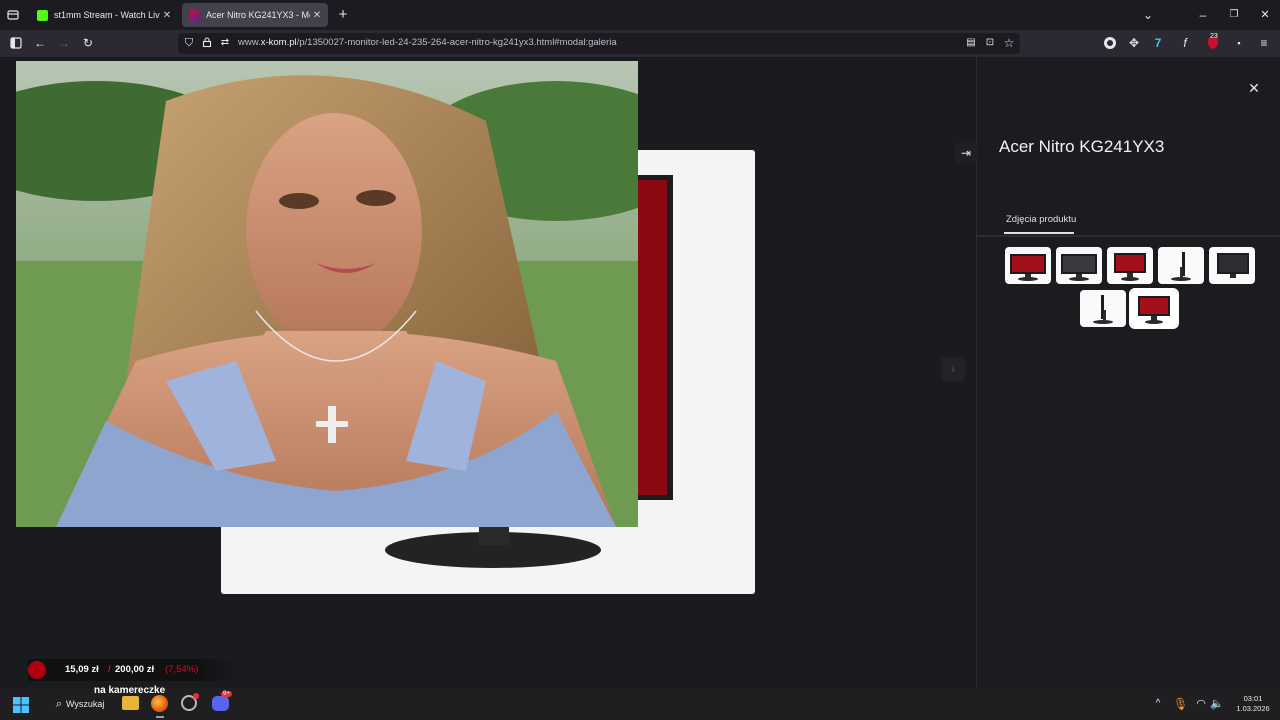 This screenshot has height=720, width=1280. Describe the element at coordinates (1253, 708) in the screenshot. I see `clock-date: 1.03.2026` at that location.